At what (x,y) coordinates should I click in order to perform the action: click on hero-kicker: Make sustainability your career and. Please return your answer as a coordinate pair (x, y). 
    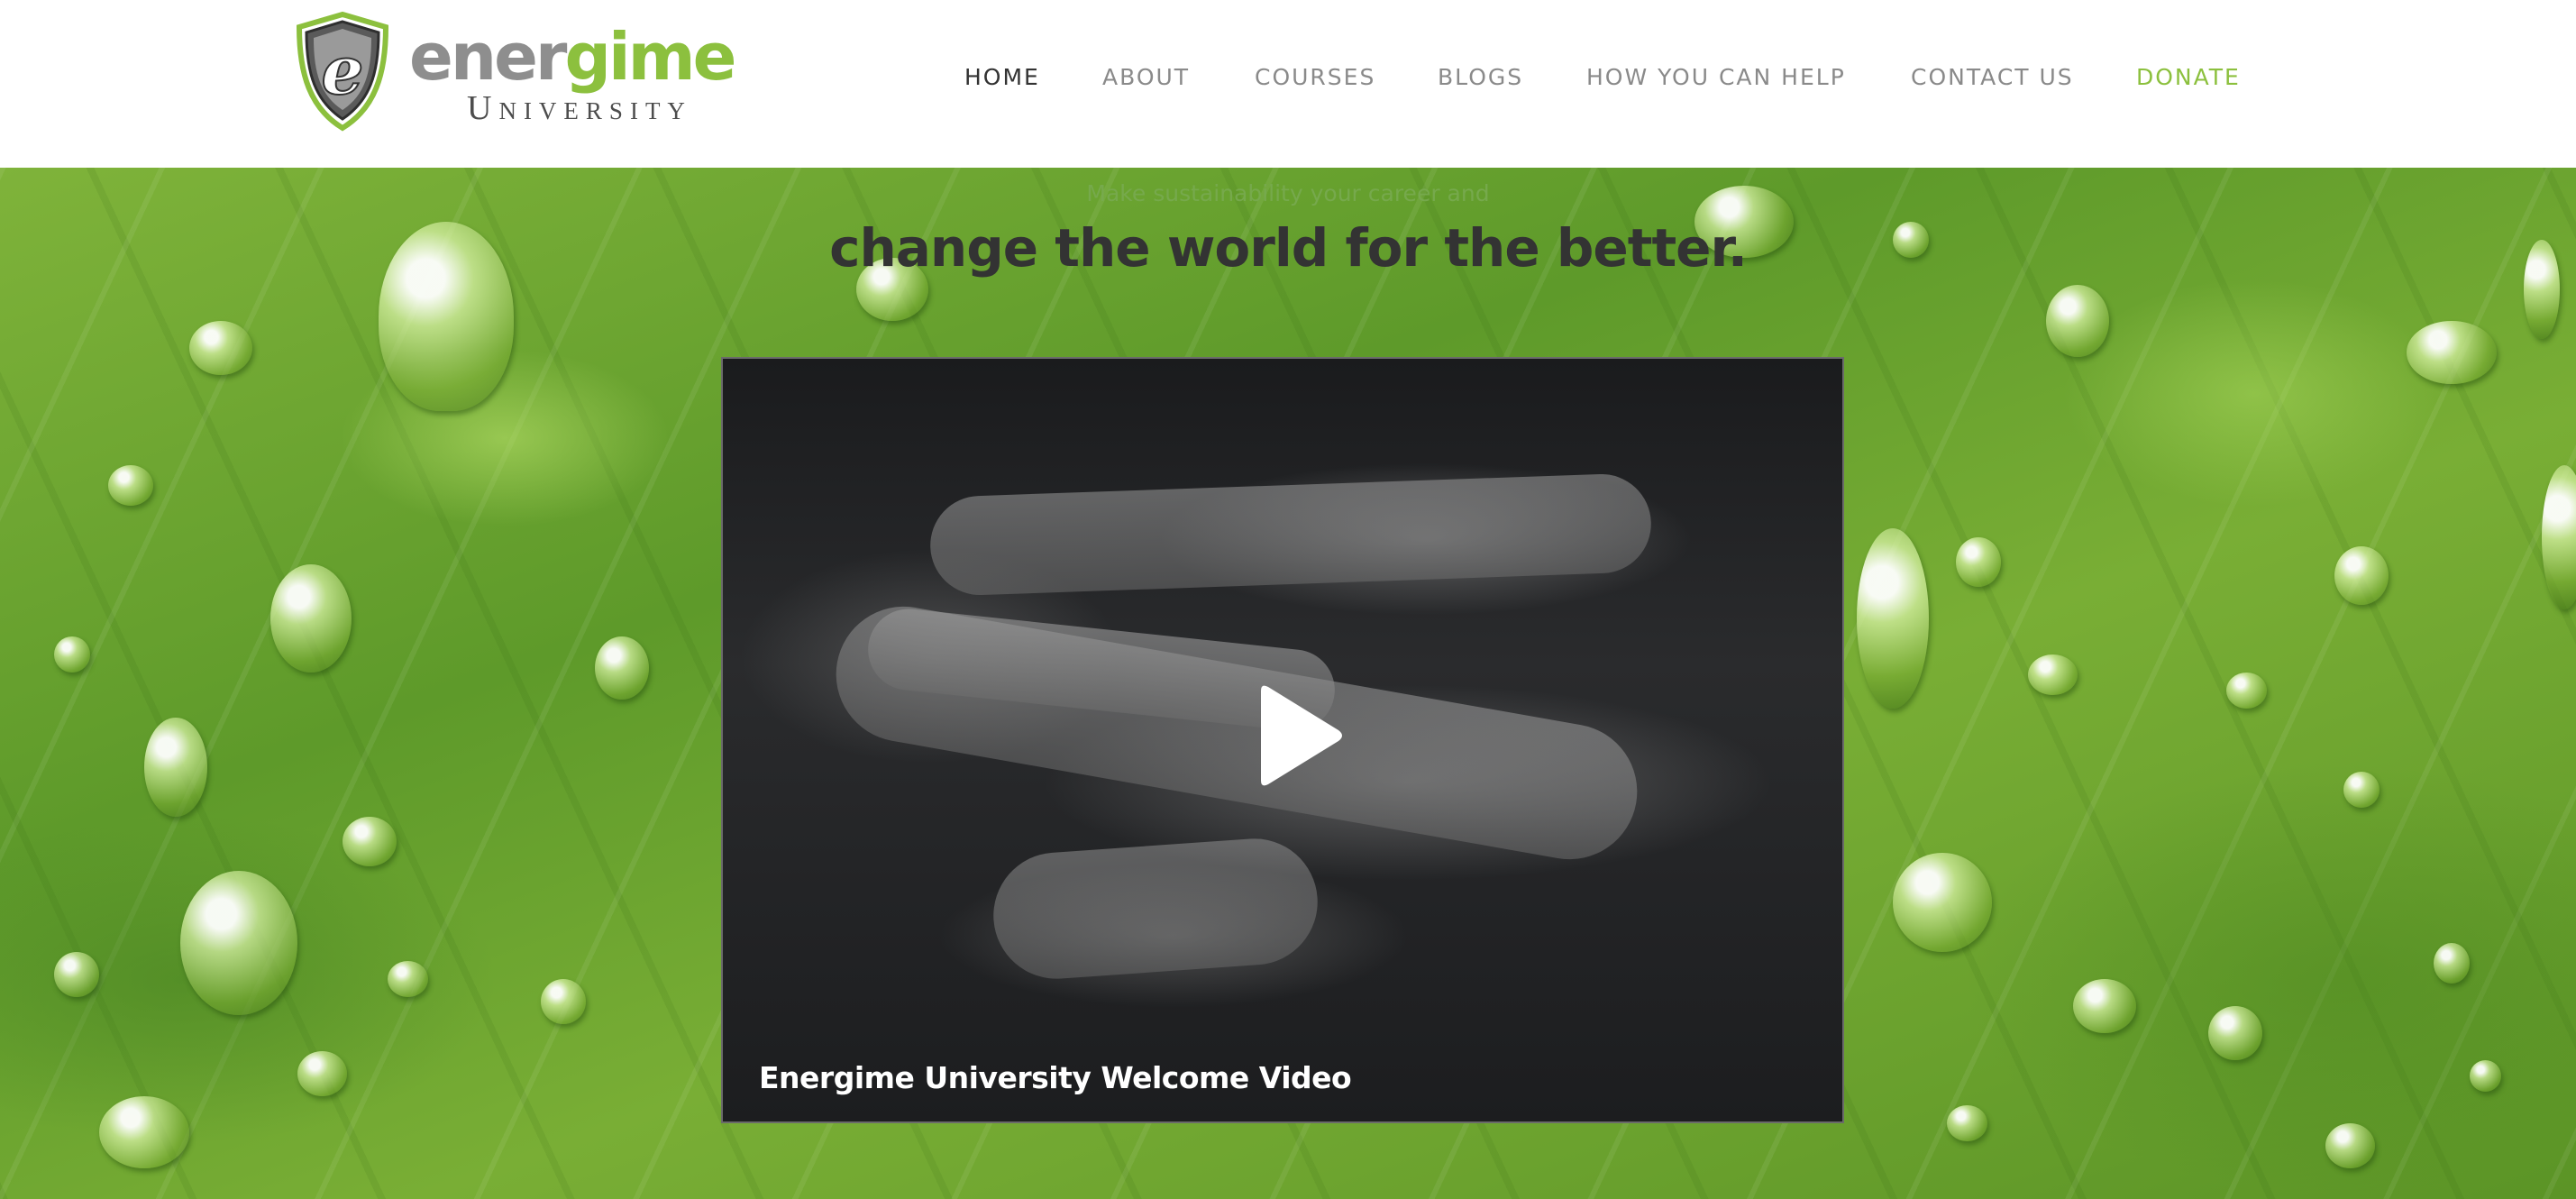
    Looking at the image, I should click on (1288, 193).